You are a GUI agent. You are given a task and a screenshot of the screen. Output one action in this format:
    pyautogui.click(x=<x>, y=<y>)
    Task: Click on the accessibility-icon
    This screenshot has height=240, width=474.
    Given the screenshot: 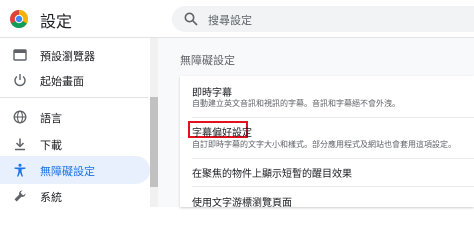 What is the action you would take?
    pyautogui.click(x=20, y=170)
    